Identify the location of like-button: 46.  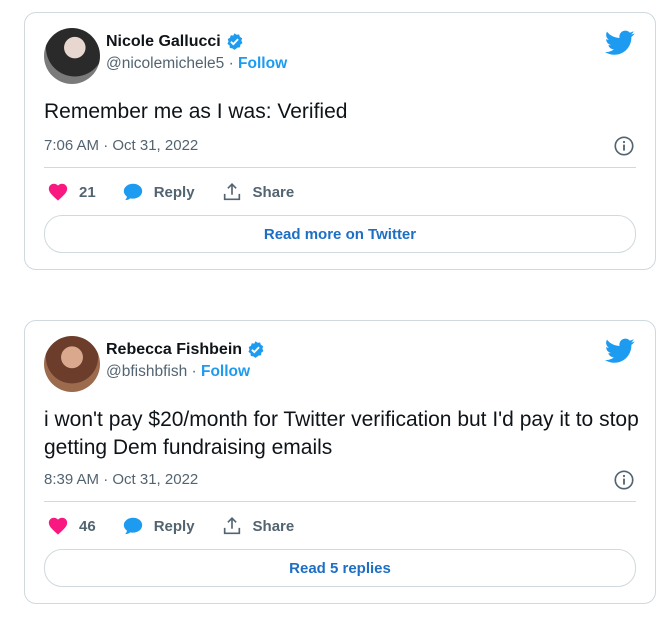
(71, 526).